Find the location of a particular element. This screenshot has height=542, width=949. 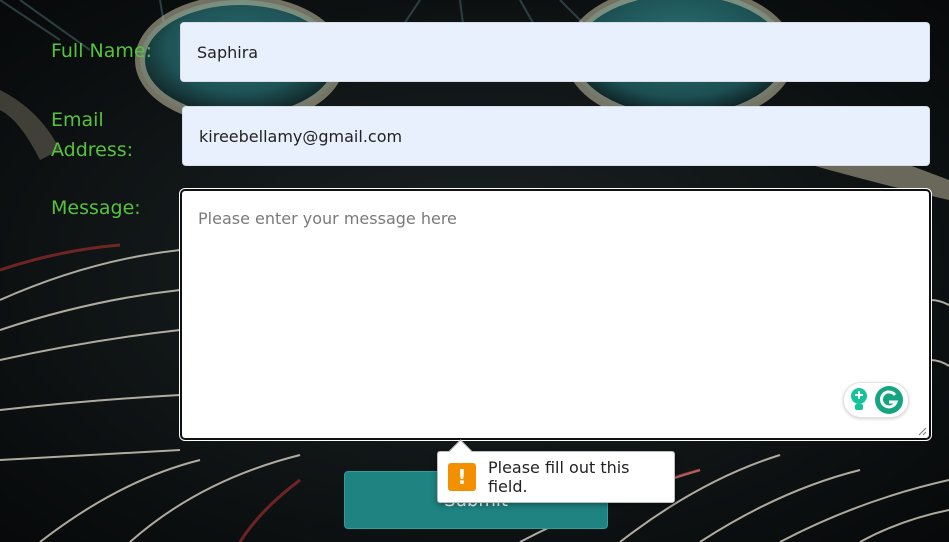

email-address-label: Email Address: is located at coordinates (92, 135).